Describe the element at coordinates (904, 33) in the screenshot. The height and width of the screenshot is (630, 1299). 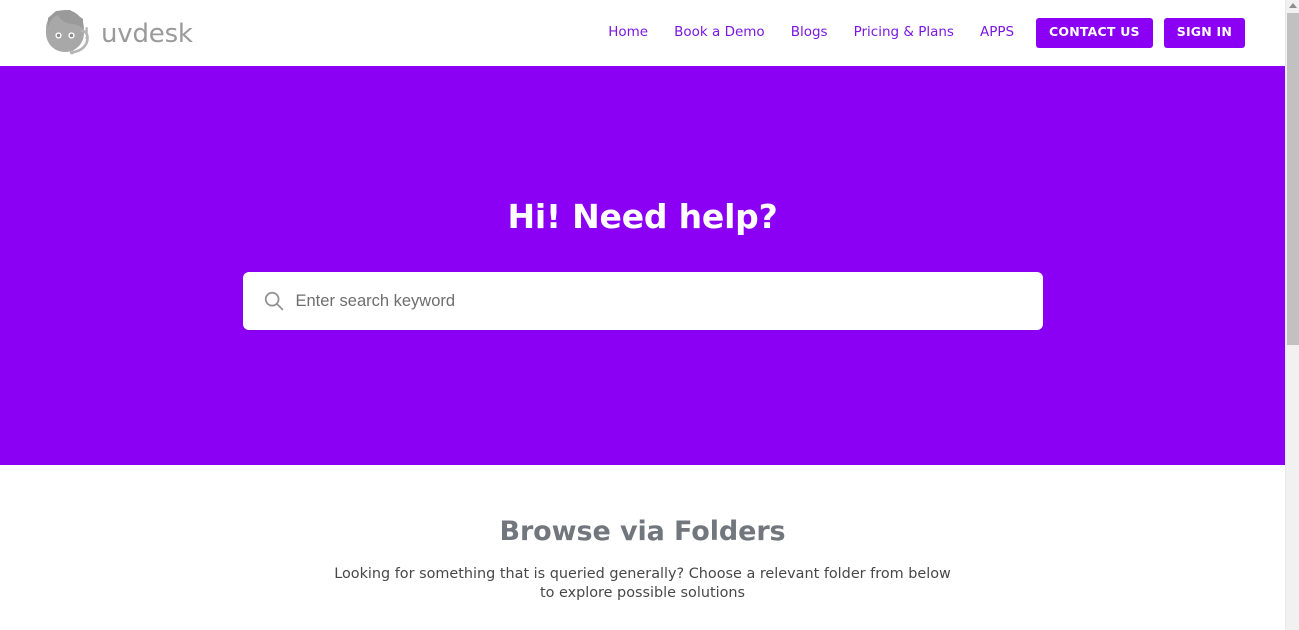
I see `nav-item-pricing-plans: Pricing & Plans` at that location.